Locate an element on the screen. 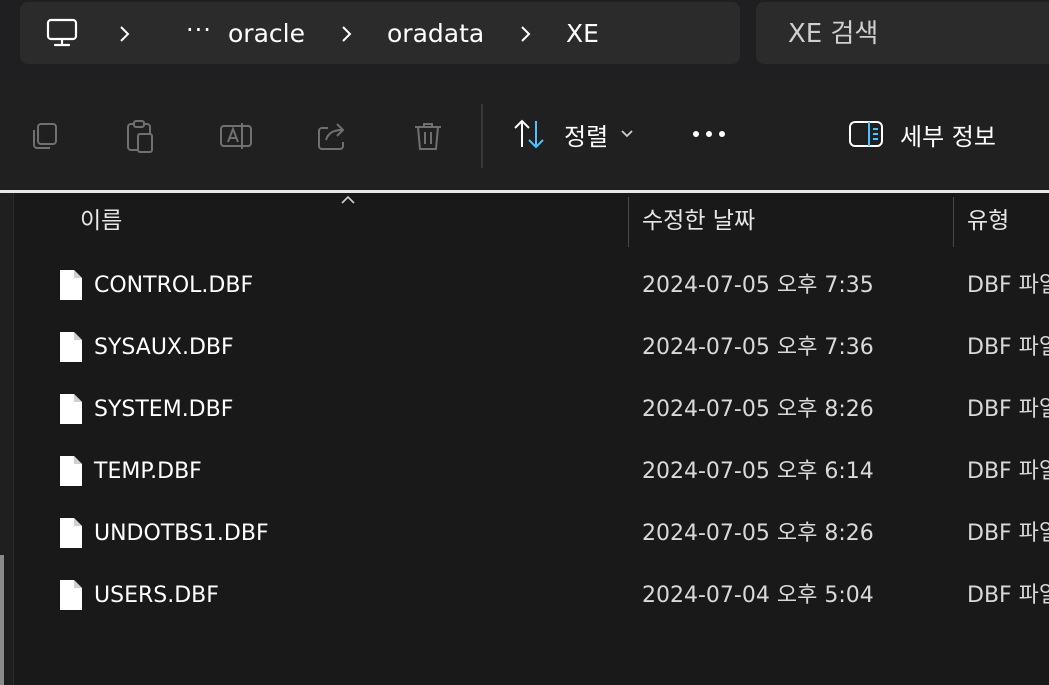 The image size is (1049, 685). breadcrumb-item-xe: XE is located at coordinates (582, 34).